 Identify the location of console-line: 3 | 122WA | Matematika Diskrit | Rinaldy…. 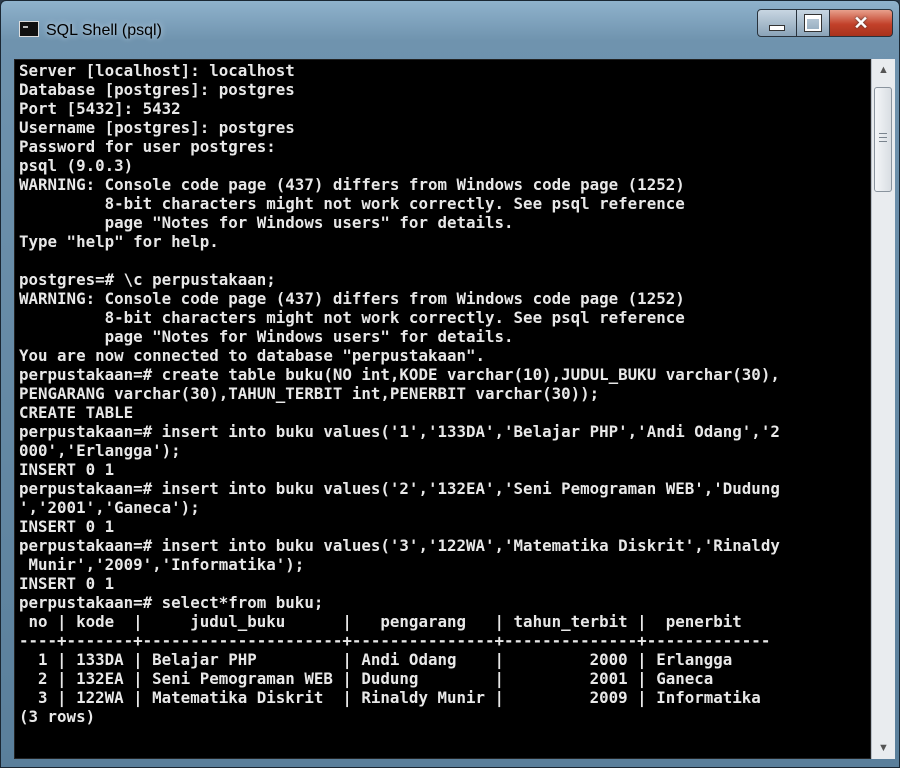
(390, 697).